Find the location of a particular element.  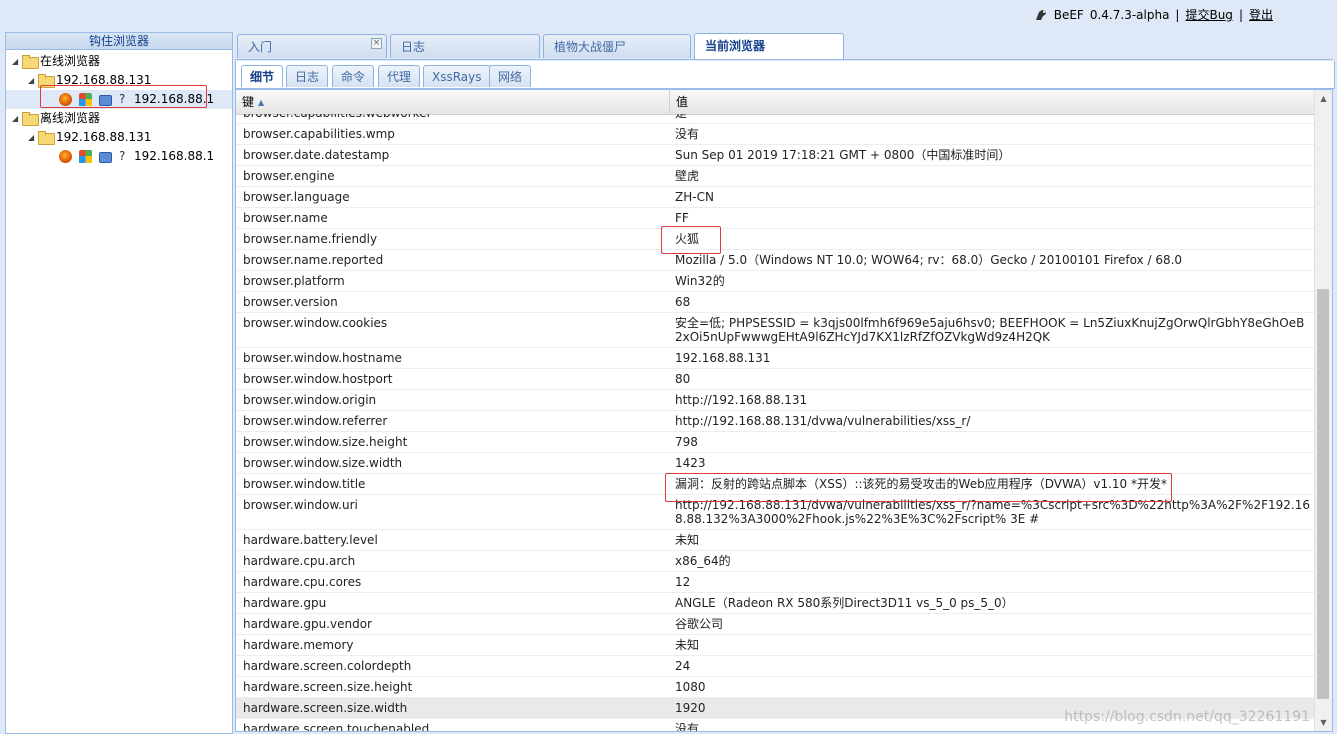

table-row: browser.name.friendly 火狐 is located at coordinates (776, 239).